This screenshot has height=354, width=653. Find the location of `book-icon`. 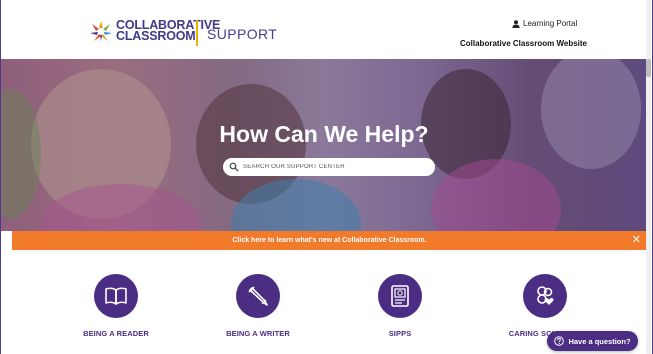

book-icon is located at coordinates (116, 296).